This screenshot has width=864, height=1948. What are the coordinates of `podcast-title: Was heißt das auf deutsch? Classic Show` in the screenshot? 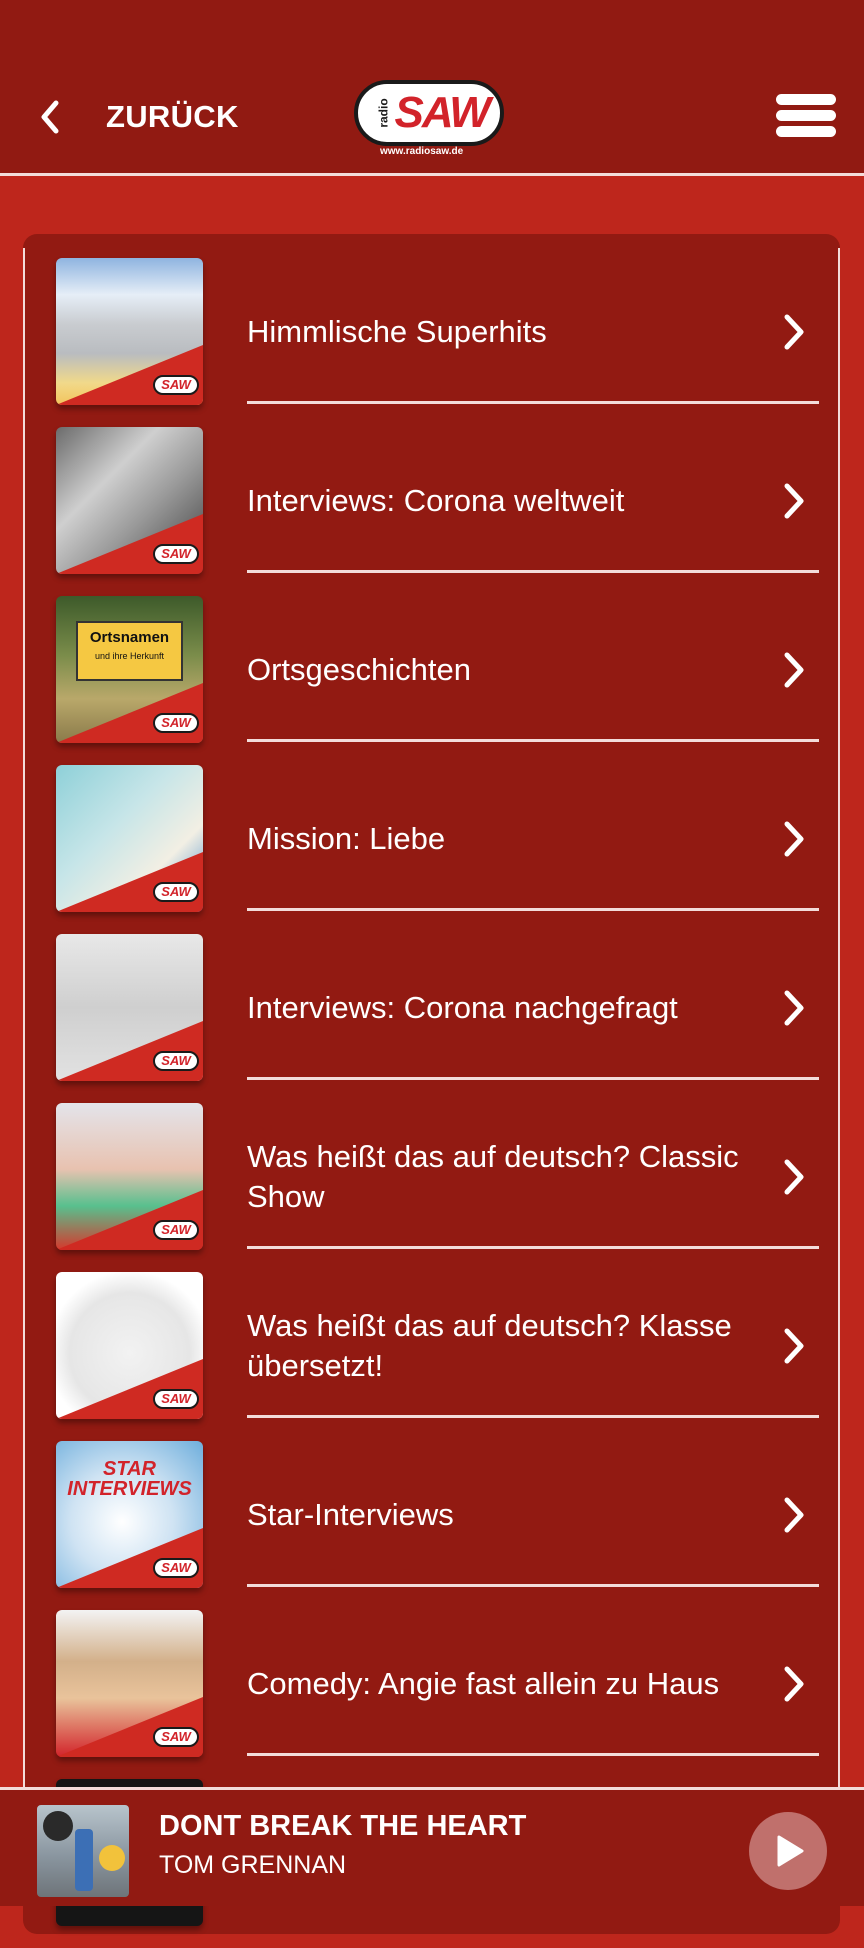 It's located at (493, 1176).